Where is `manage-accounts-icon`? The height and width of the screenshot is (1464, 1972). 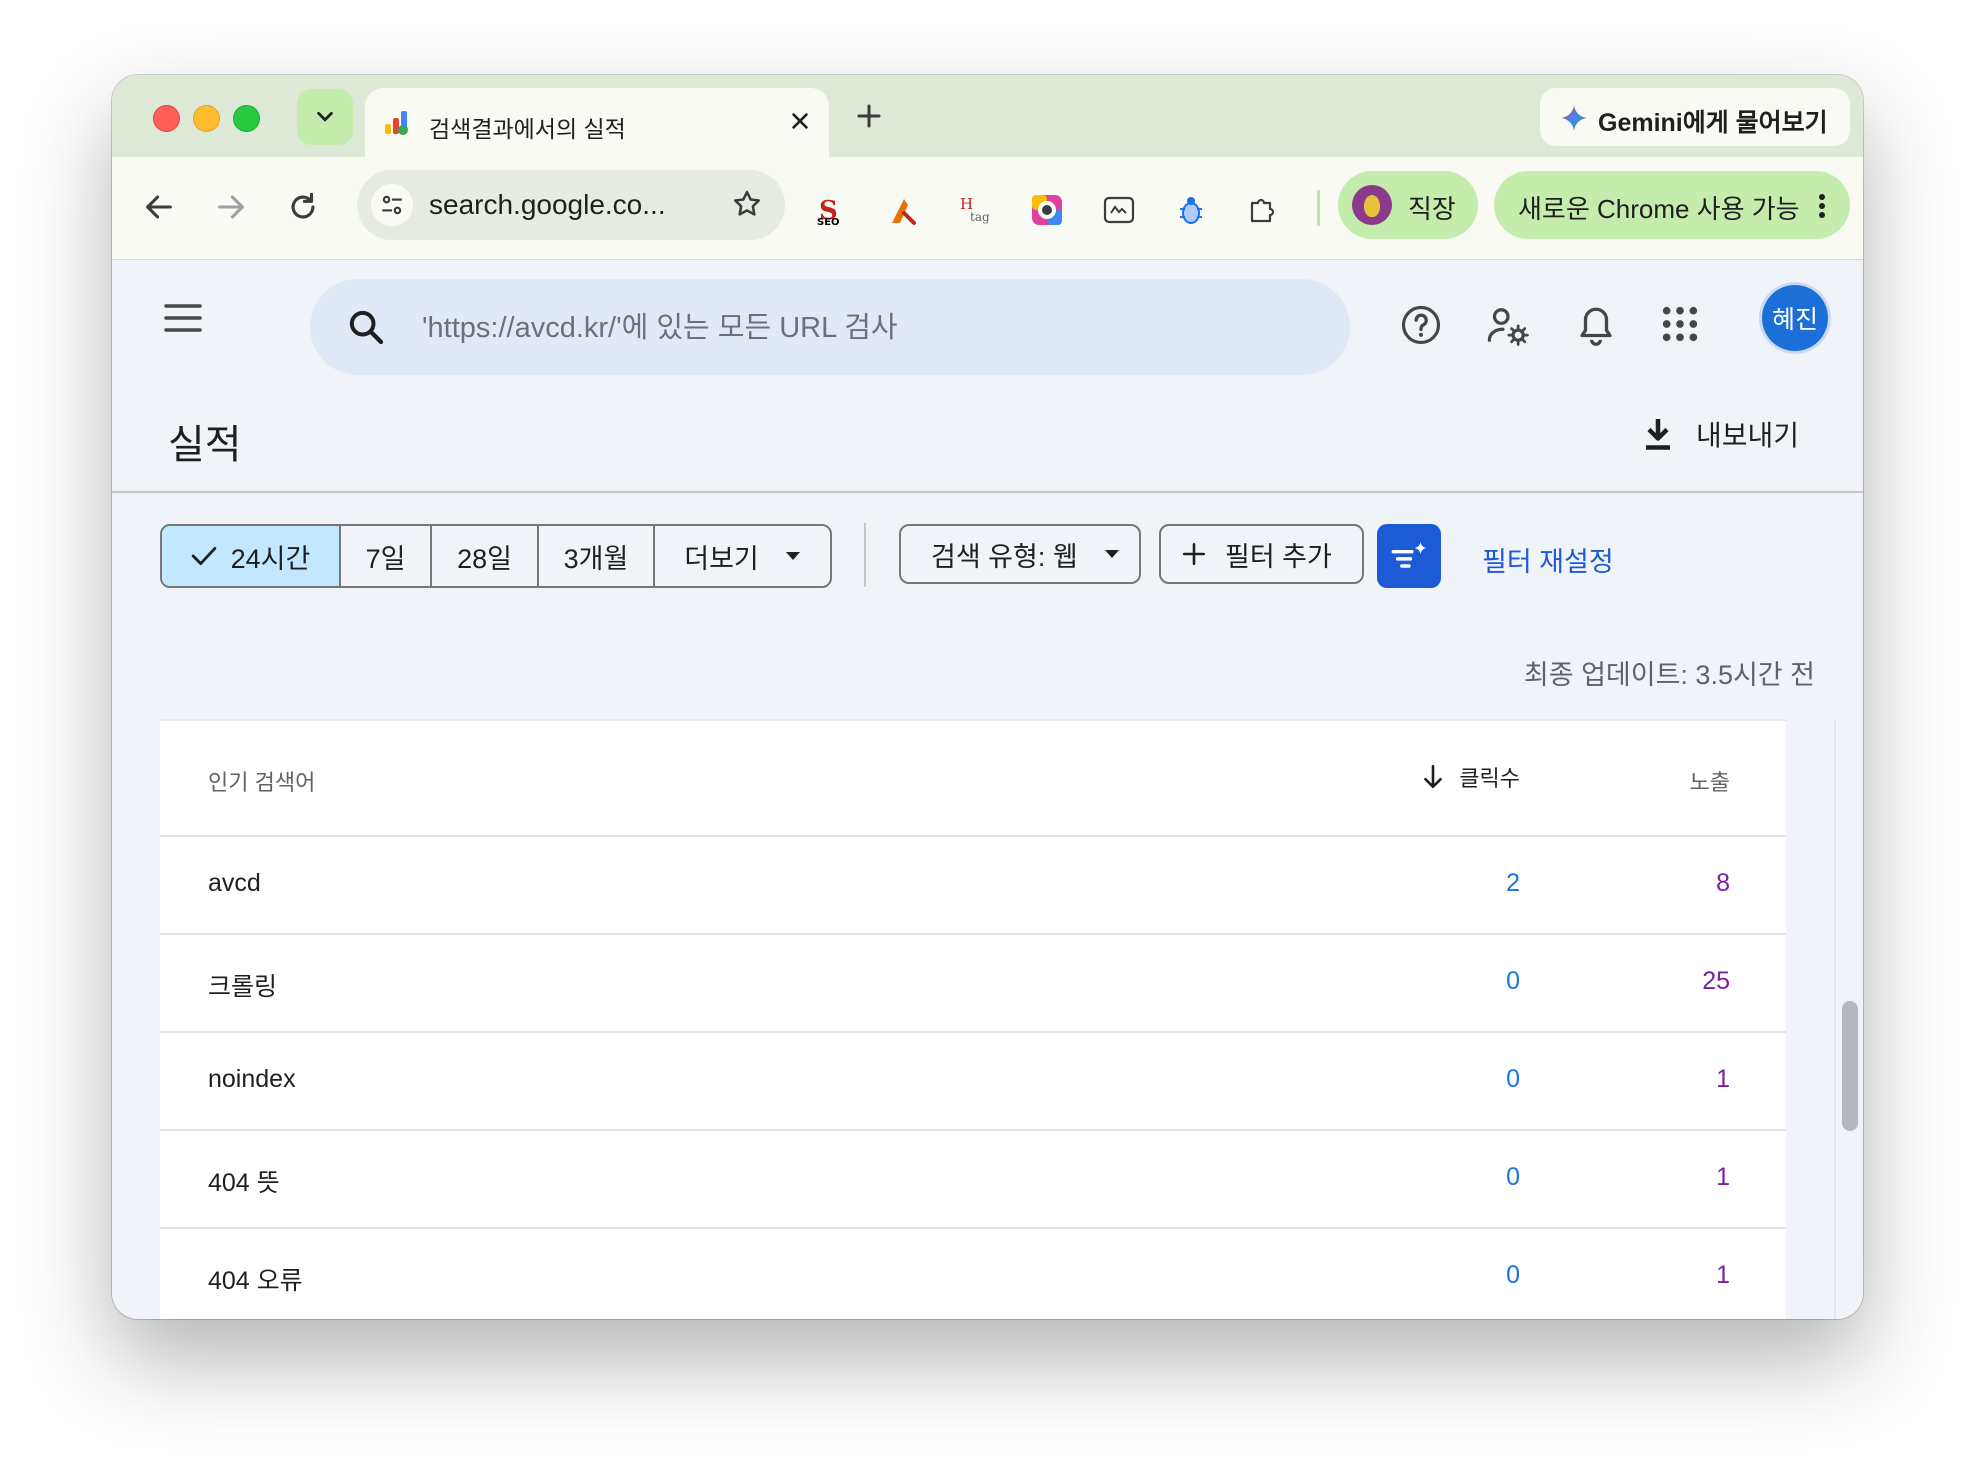
manage-accounts-icon is located at coordinates (1508, 325).